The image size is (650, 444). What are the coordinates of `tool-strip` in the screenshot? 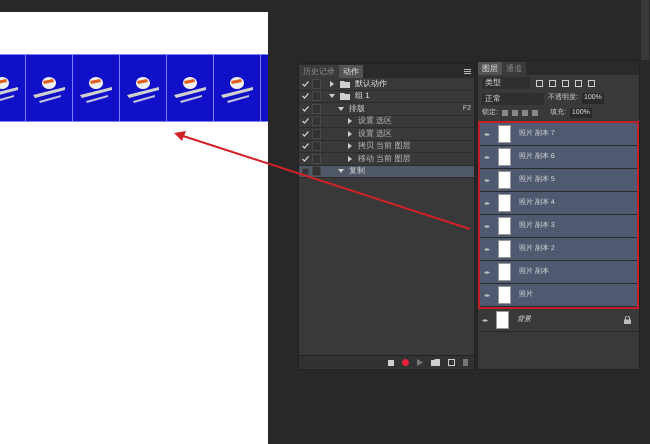 It's located at (645, 30).